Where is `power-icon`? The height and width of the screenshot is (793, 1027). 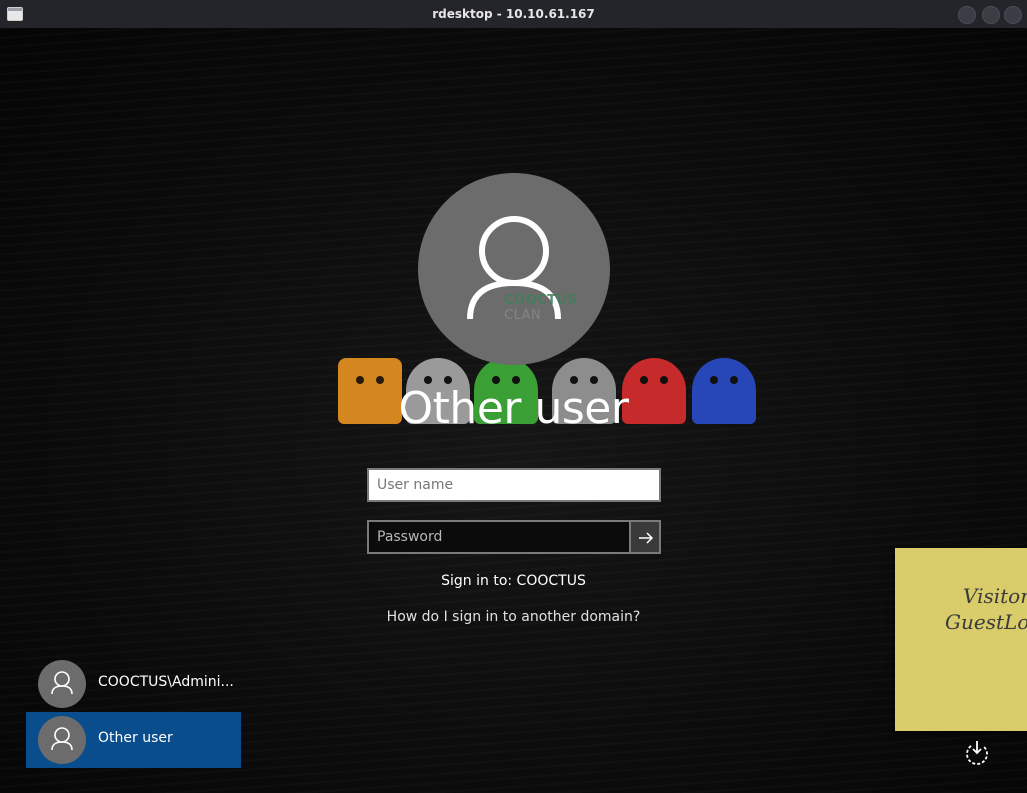
power-icon is located at coordinates (977, 753).